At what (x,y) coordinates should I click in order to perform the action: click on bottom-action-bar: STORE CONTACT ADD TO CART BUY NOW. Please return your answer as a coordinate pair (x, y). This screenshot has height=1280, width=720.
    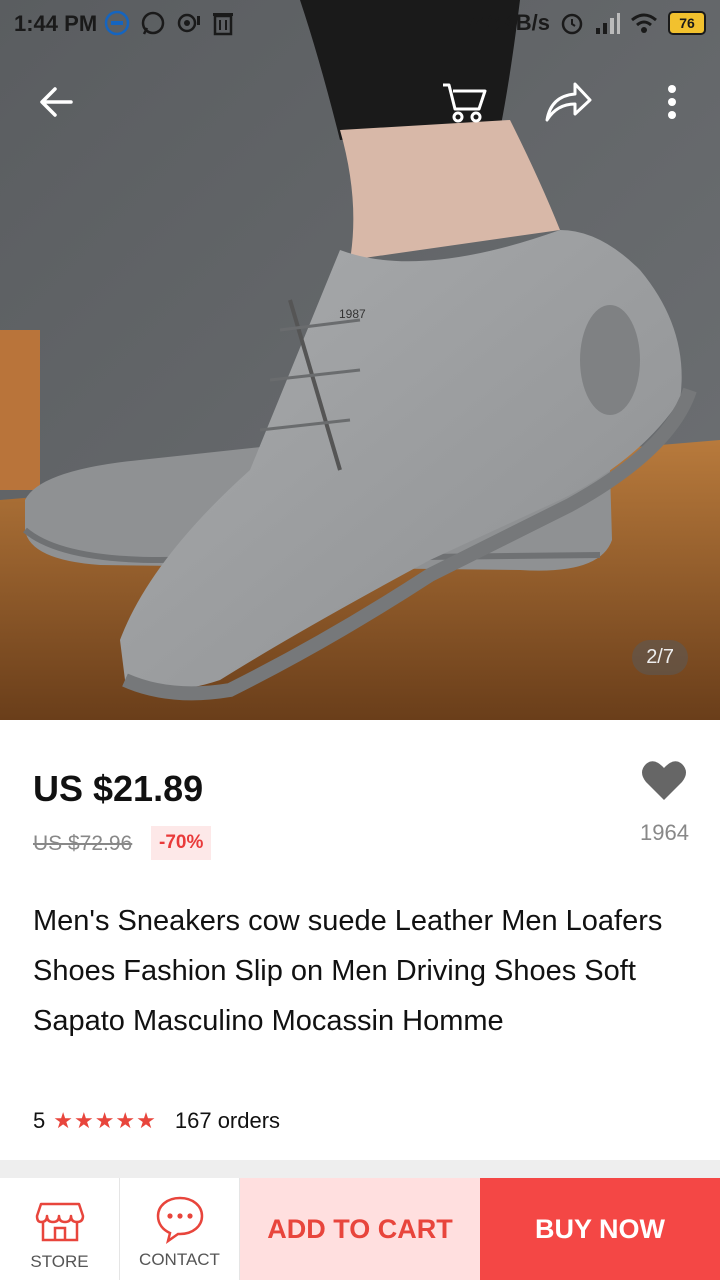
    Looking at the image, I should click on (360, 1229).